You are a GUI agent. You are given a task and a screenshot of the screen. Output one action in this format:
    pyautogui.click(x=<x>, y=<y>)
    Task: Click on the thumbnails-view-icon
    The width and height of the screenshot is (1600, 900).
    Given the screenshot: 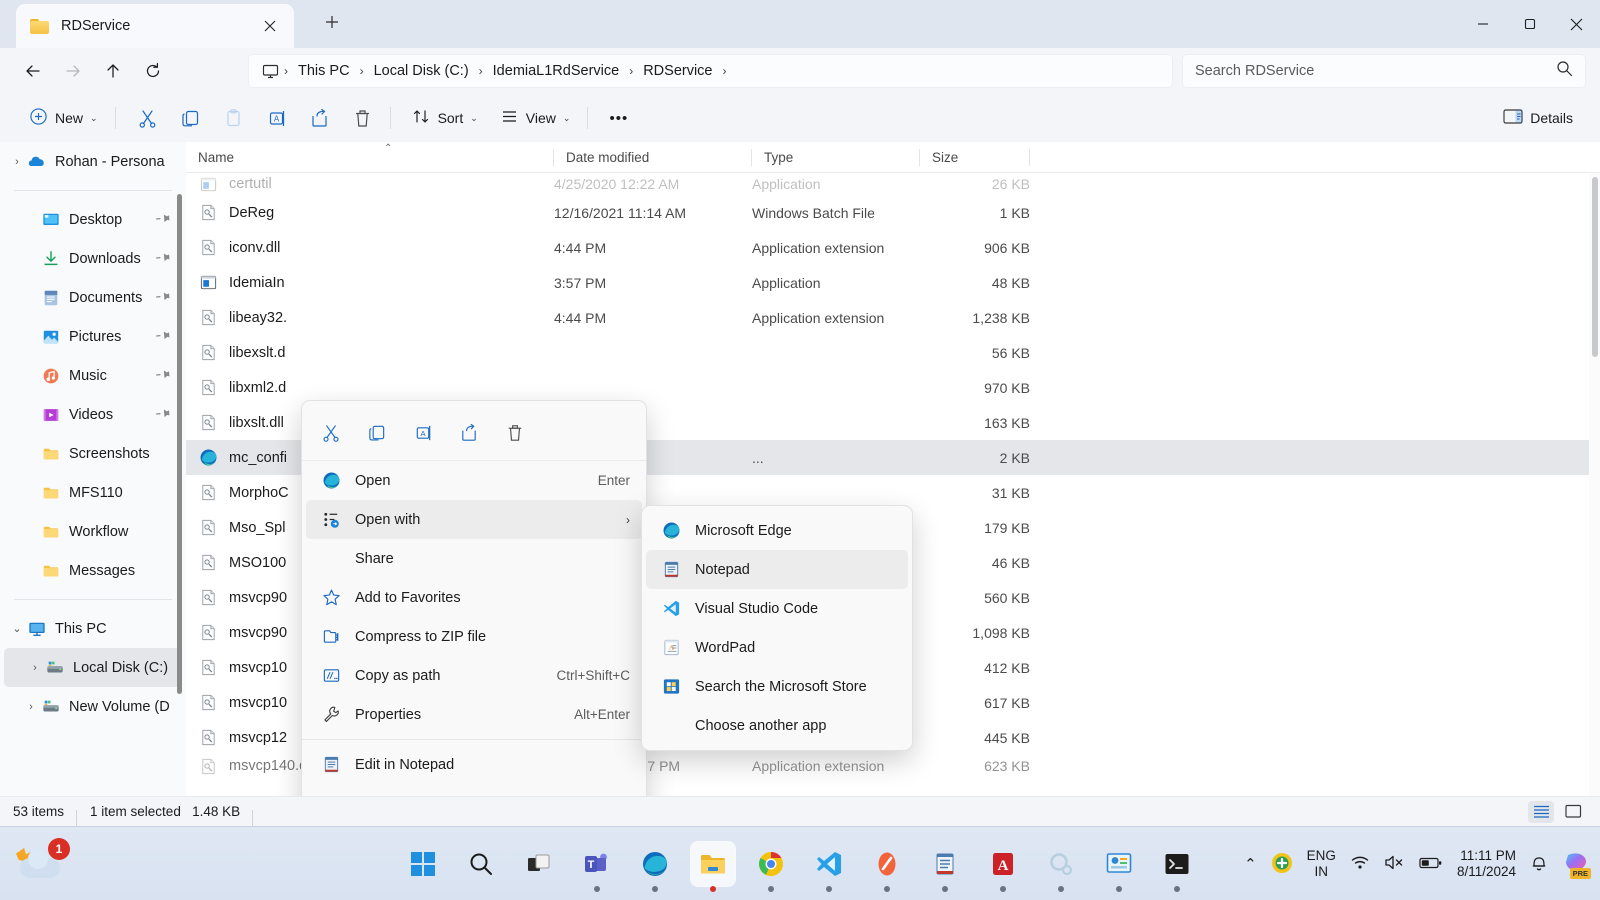 What is the action you would take?
    pyautogui.click(x=1573, y=812)
    